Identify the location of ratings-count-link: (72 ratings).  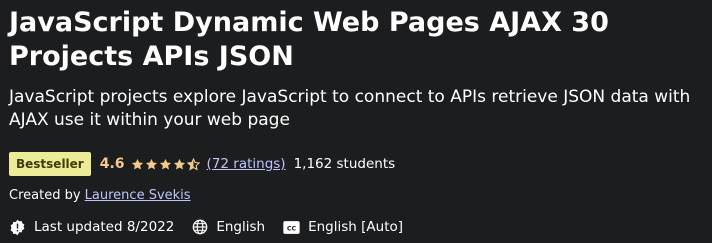
(246, 164).